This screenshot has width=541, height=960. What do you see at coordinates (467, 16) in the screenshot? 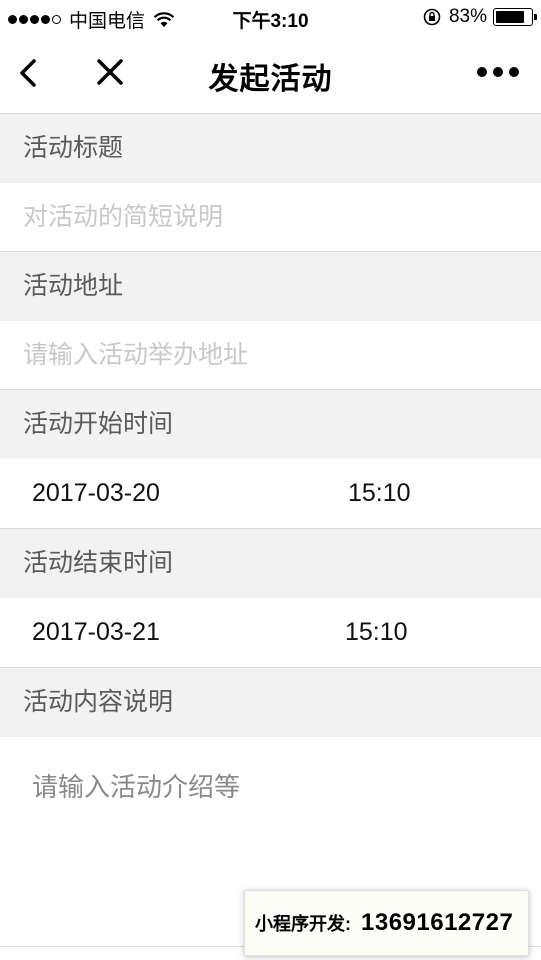
I see `battery-percent: 83%` at bounding box center [467, 16].